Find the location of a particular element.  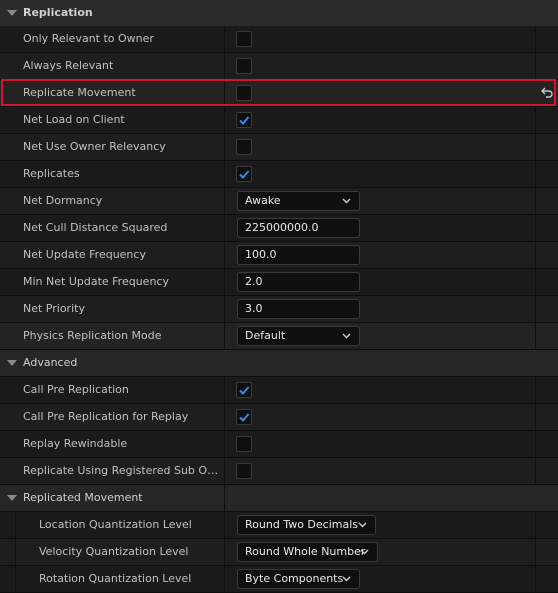

dropdown-value: Default is located at coordinates (265, 335).